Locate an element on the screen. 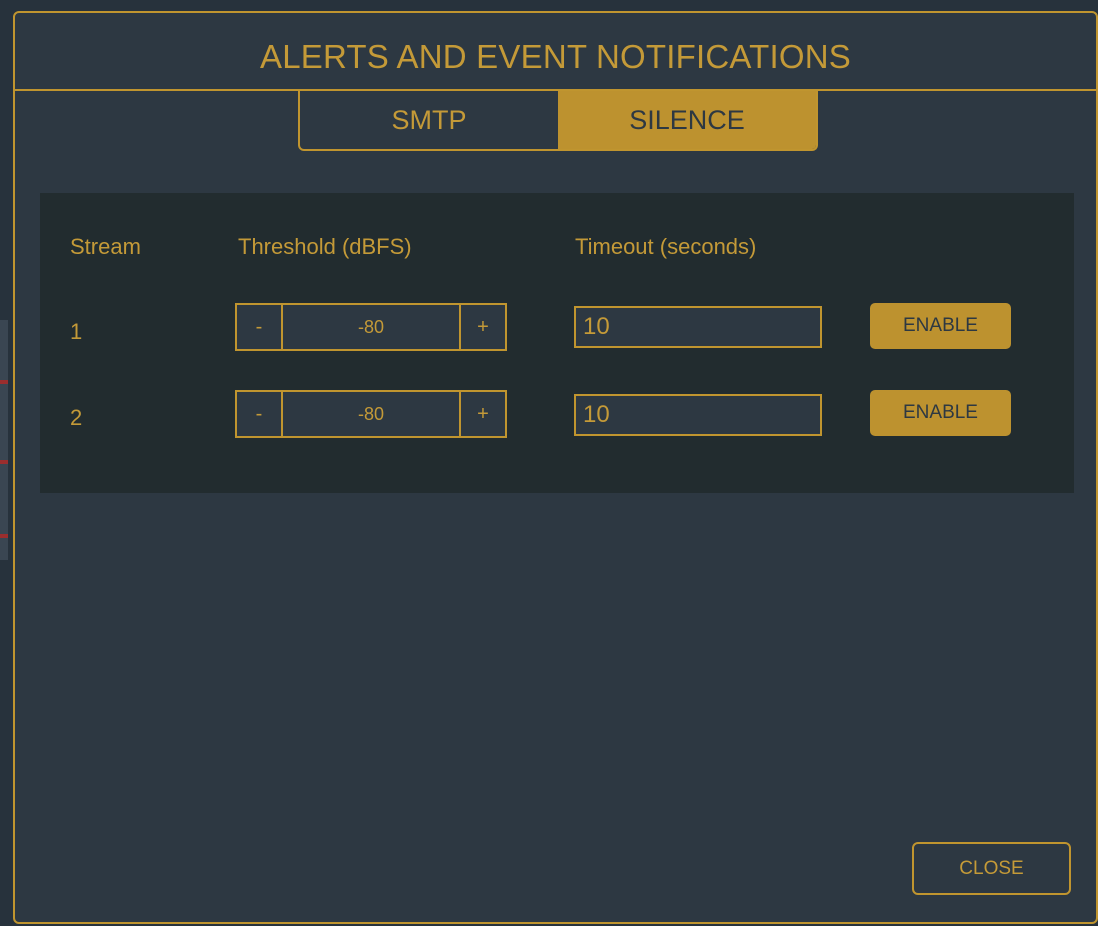  threshold-stepper-2: - -80 + is located at coordinates (371, 414).